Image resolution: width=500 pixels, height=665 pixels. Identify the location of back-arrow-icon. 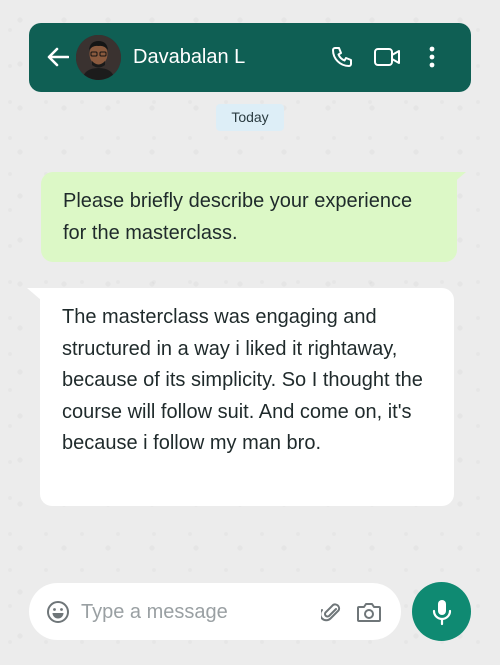
(58, 57).